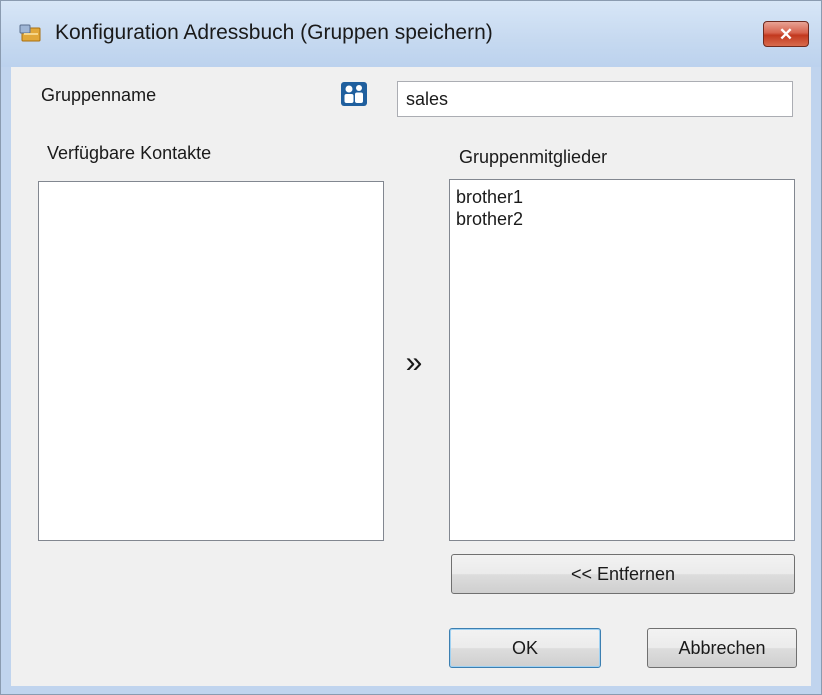 The width and height of the screenshot is (822, 695). What do you see at coordinates (816, 380) in the screenshot?
I see `window-frame-right` at bounding box center [816, 380].